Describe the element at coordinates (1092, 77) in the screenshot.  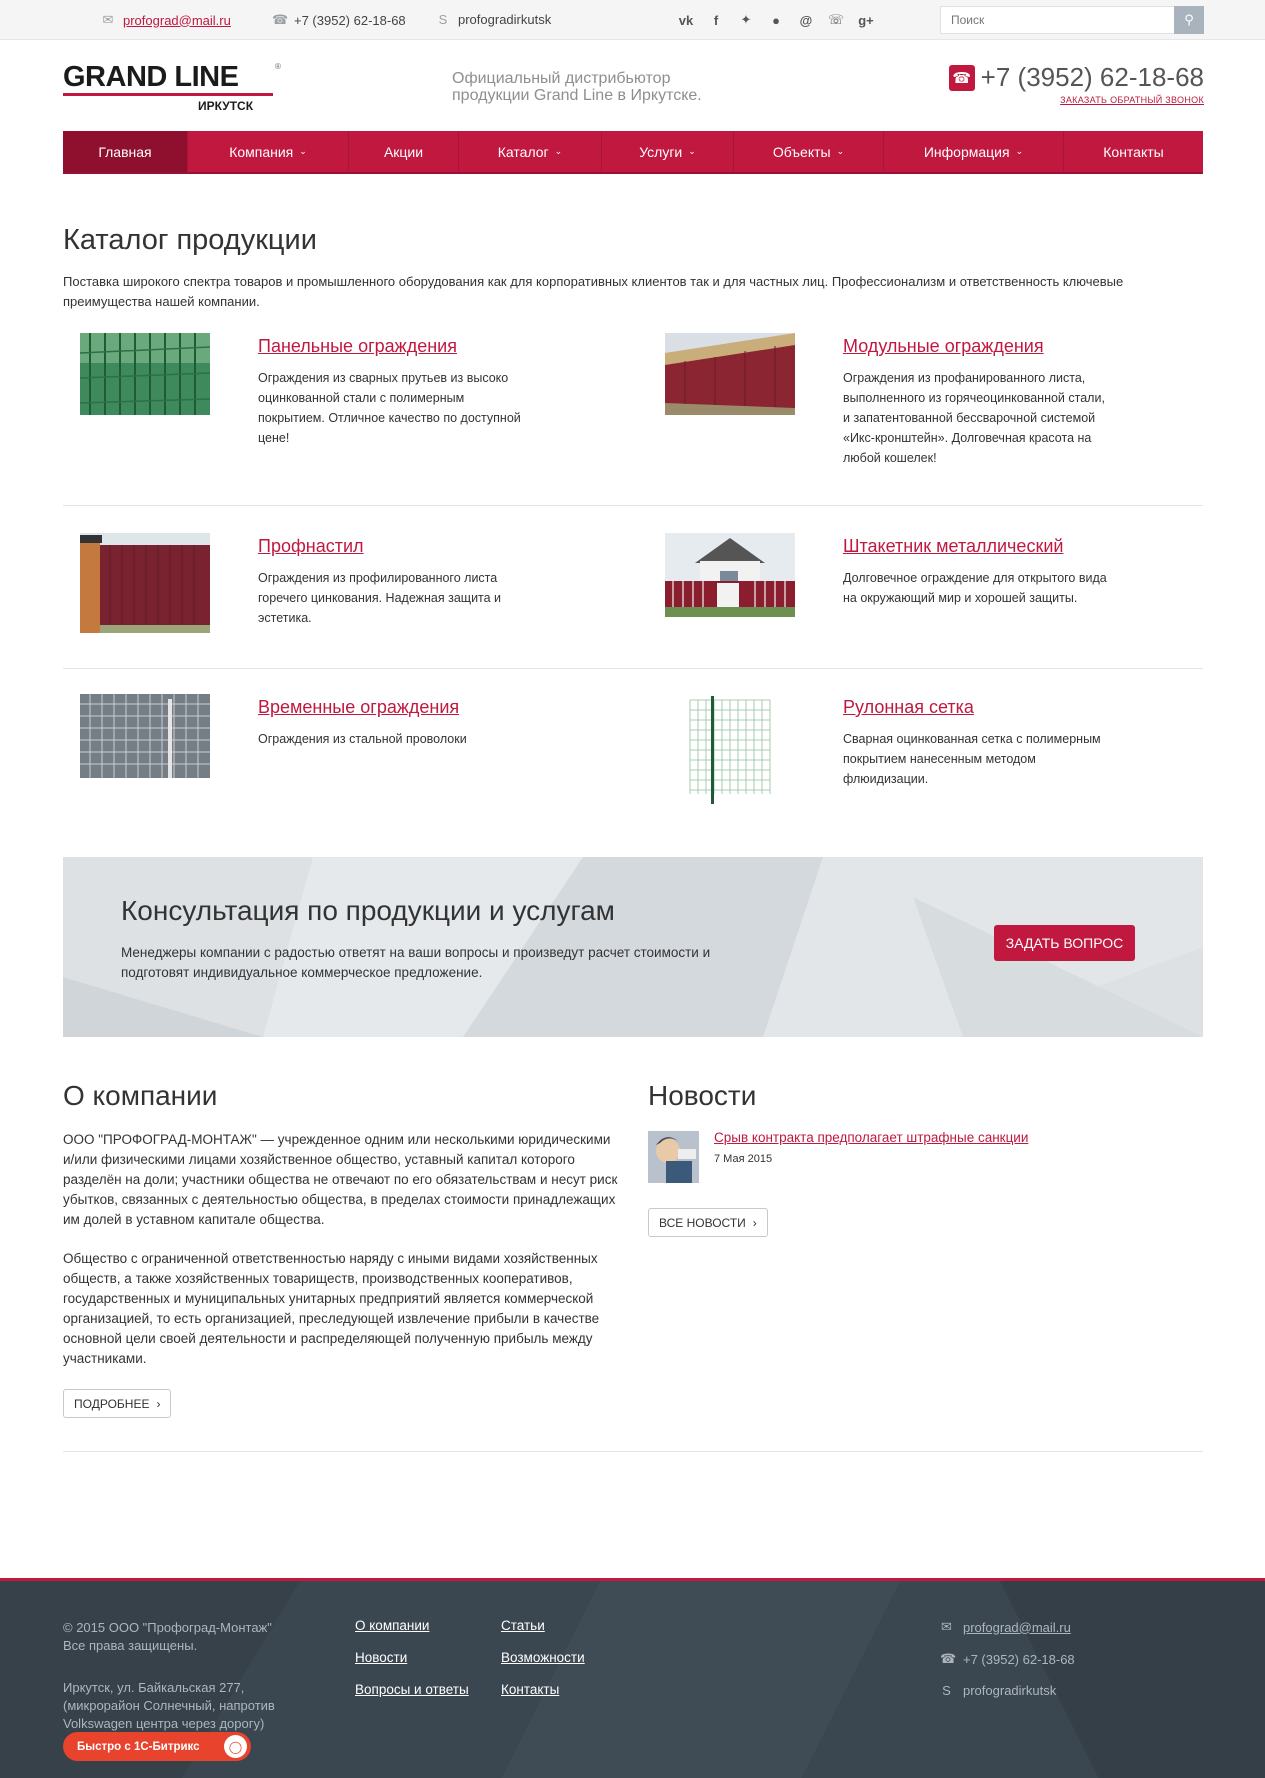
I see `header-phone-text: +7 (3952) 62-18-68` at that location.